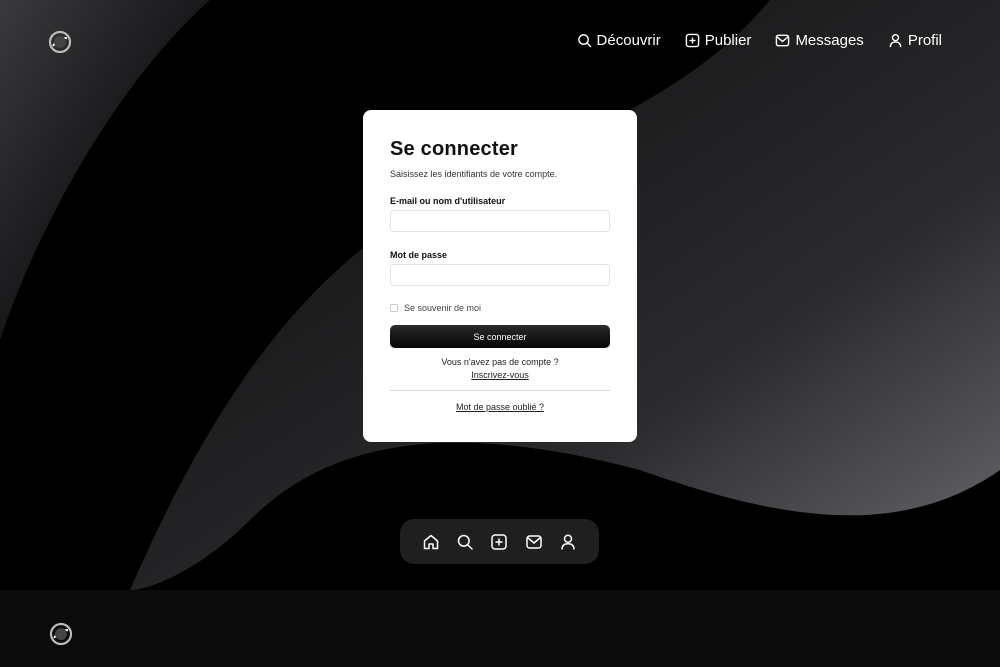 This screenshot has width=1000, height=667. Describe the element at coordinates (728, 40) in the screenshot. I see `nav-label: Publier` at that location.